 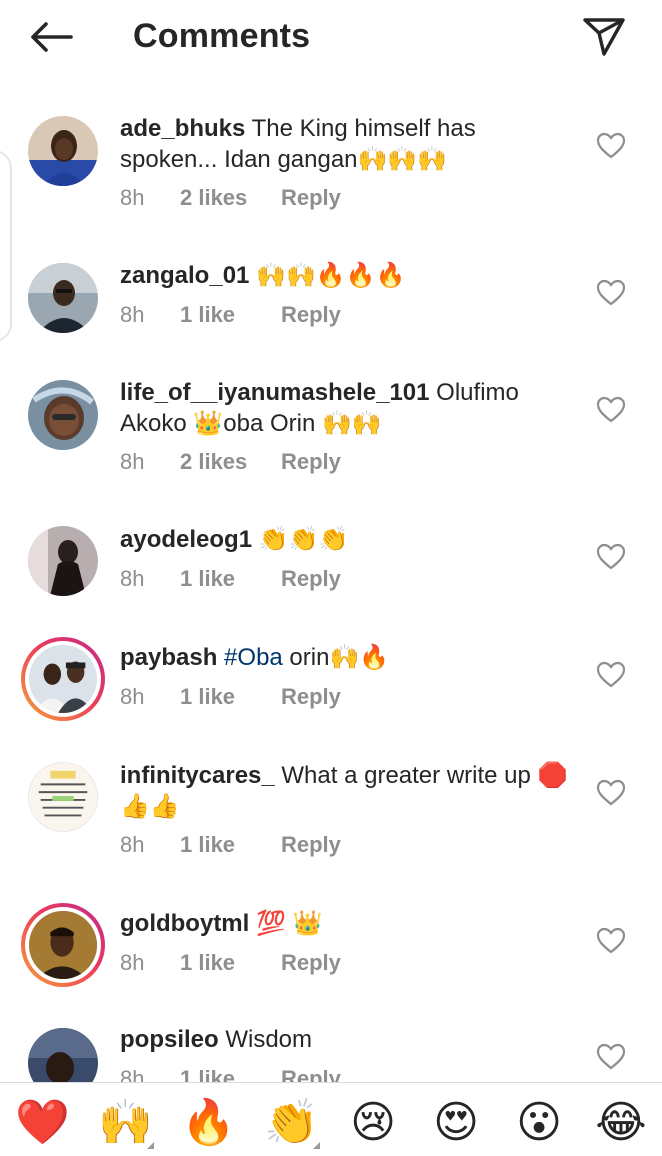 I want to click on comment-text: paybash #Oba orin🙌🔥, so click(x=345, y=657).